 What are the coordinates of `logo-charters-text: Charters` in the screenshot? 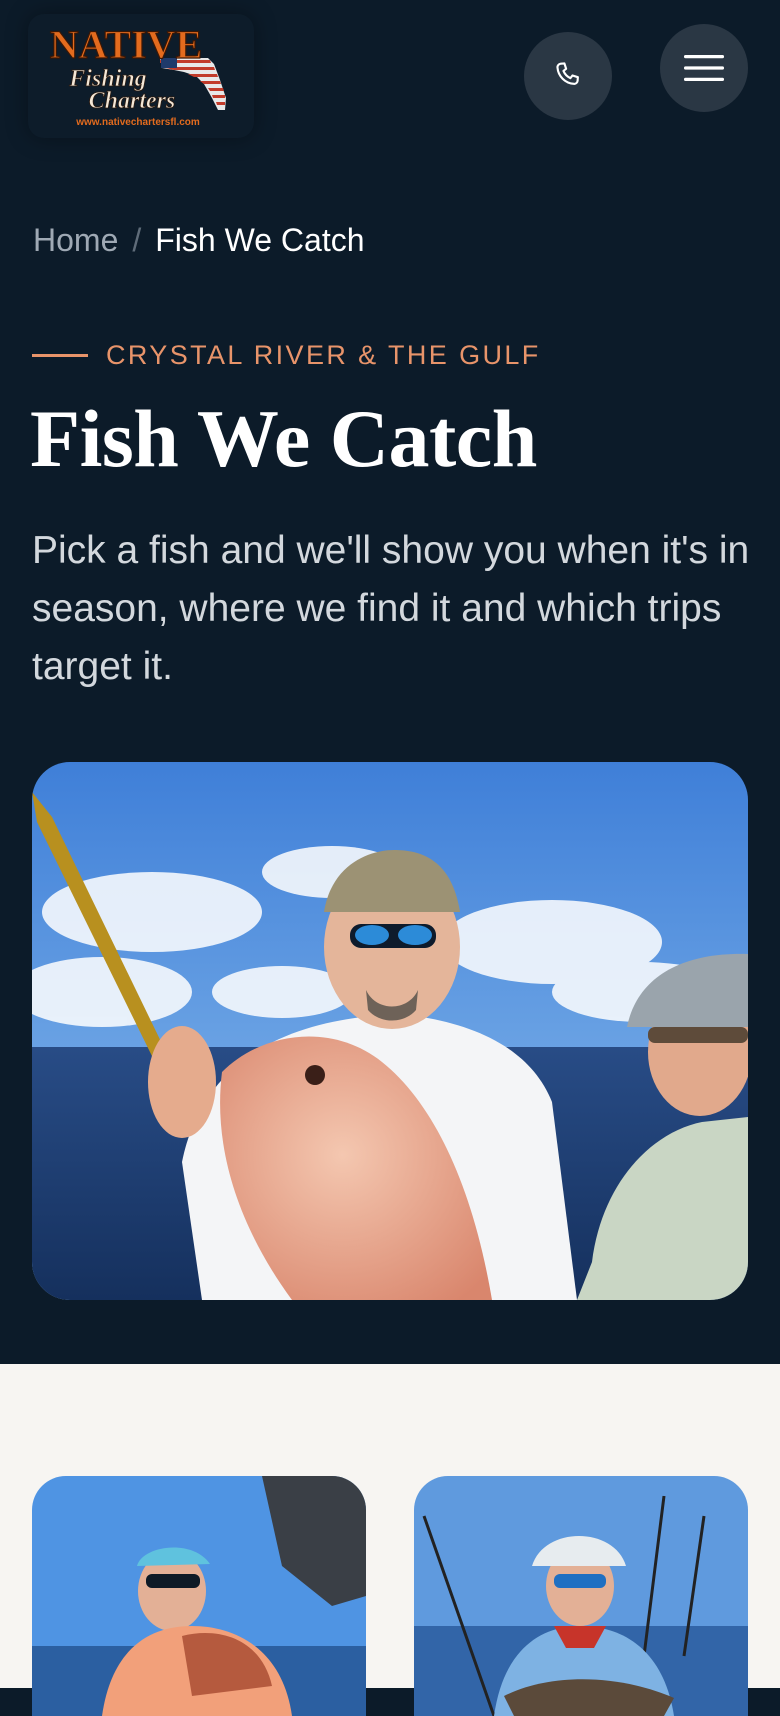 It's located at (132, 101).